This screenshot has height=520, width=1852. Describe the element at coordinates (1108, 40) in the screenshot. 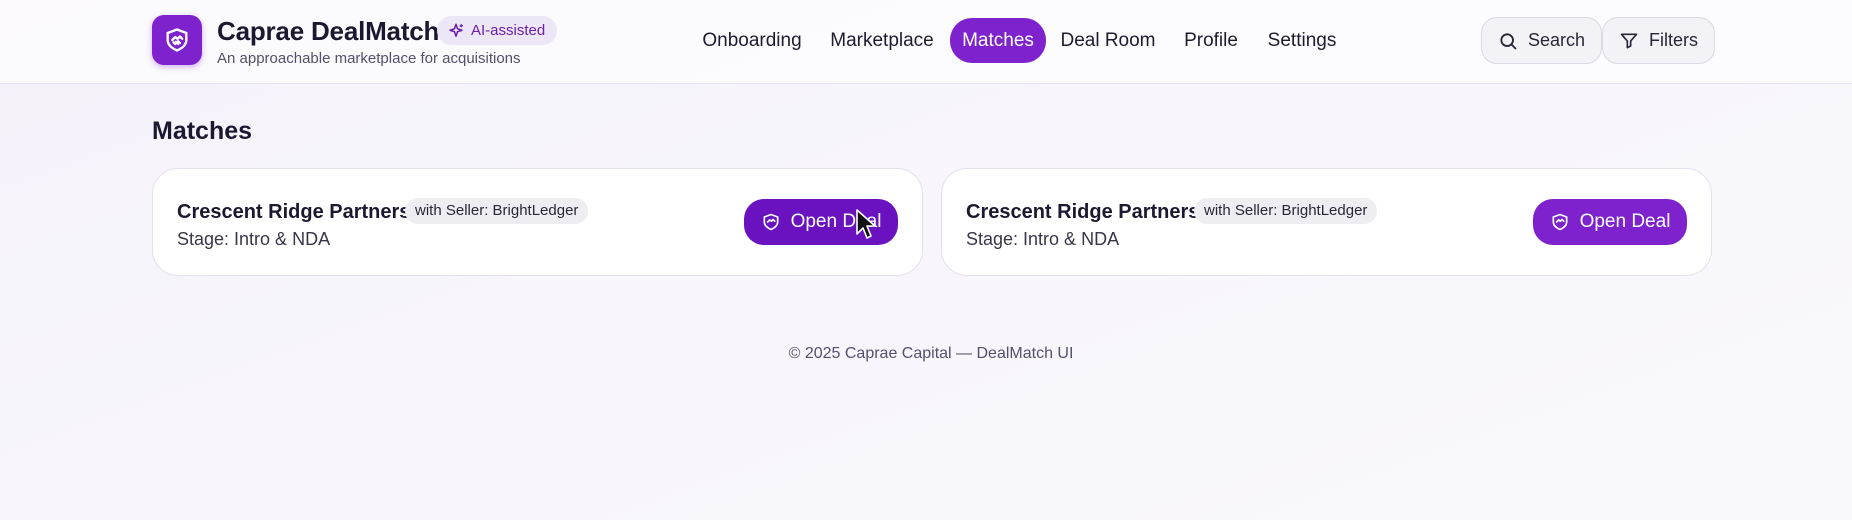

I see `nav-item-deal-room: Deal Room` at that location.